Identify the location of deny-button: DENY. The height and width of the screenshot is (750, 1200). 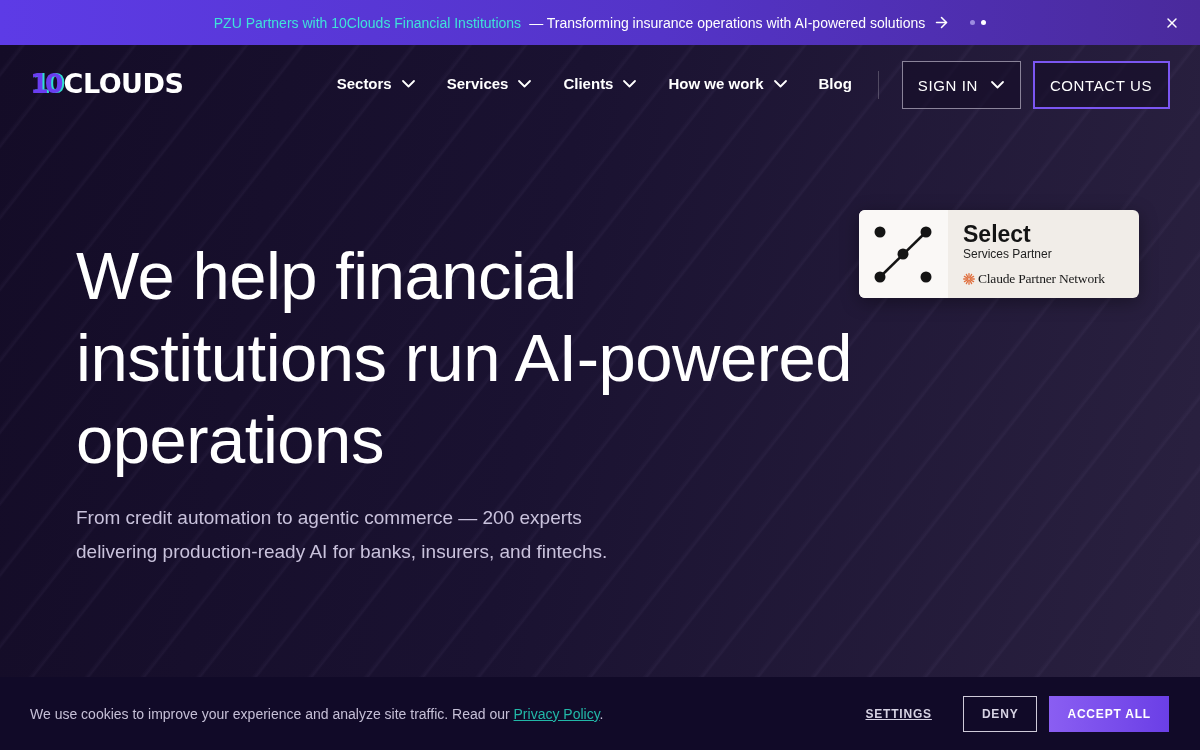
(1000, 713).